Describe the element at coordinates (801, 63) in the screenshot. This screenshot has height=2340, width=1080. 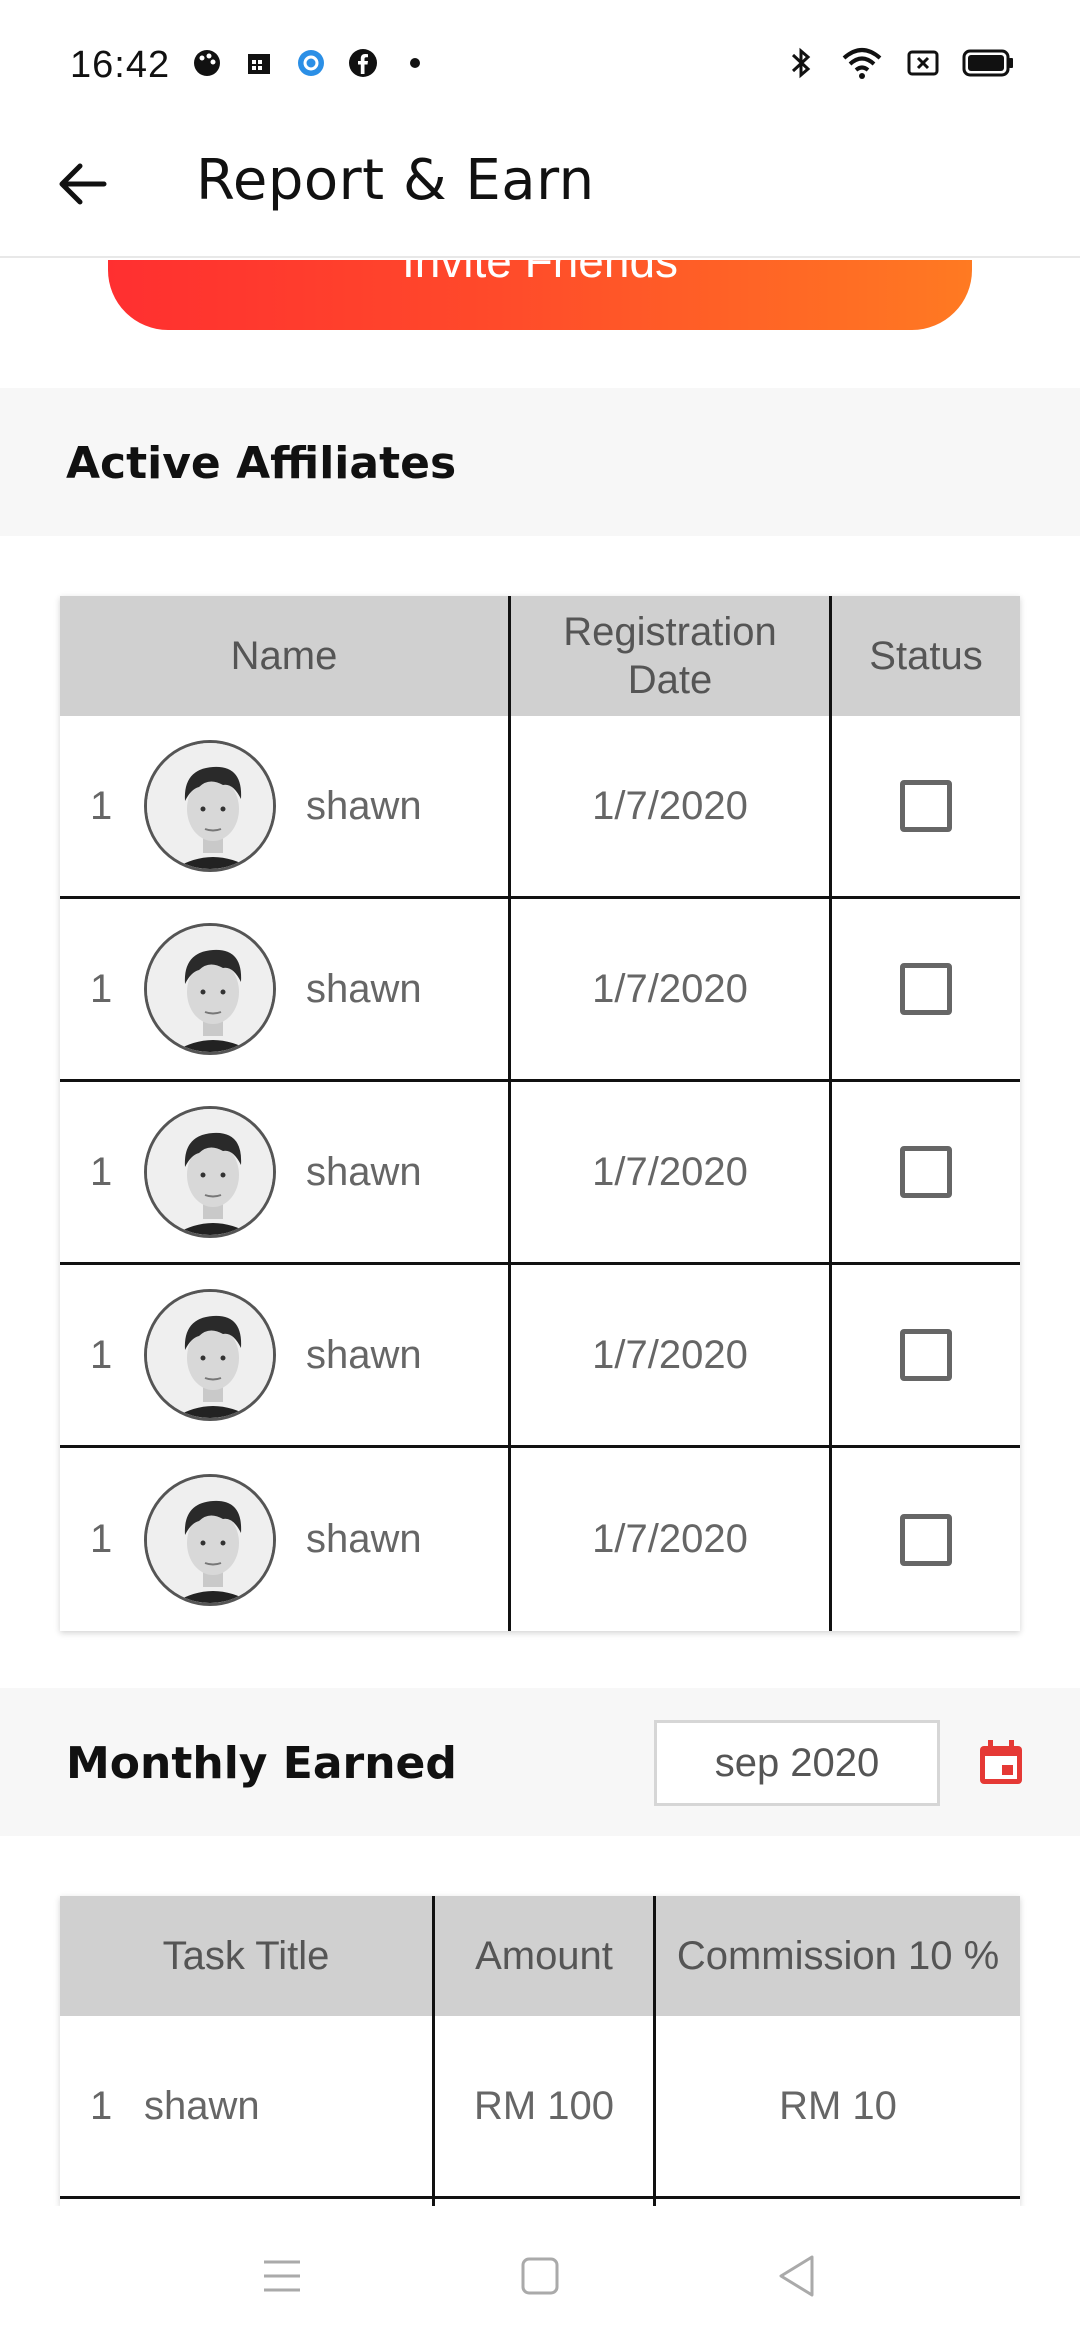
I see `bluetooth-icon` at that location.